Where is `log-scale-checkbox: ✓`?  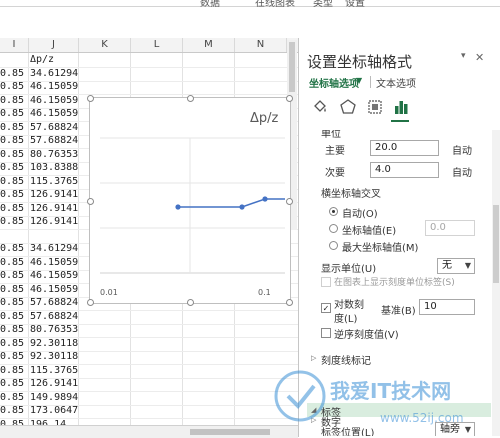 log-scale-checkbox: ✓ is located at coordinates (326, 308).